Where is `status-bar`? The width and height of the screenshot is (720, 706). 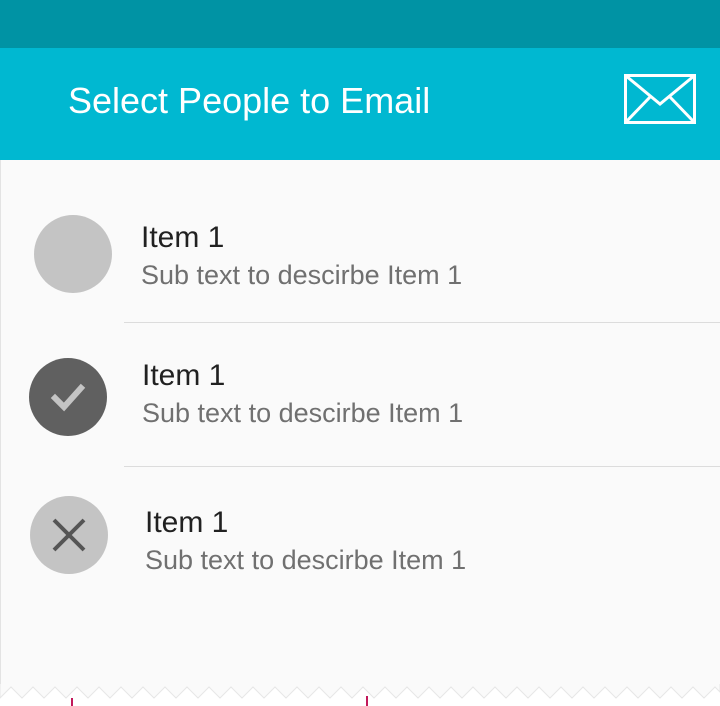
status-bar is located at coordinates (360, 24).